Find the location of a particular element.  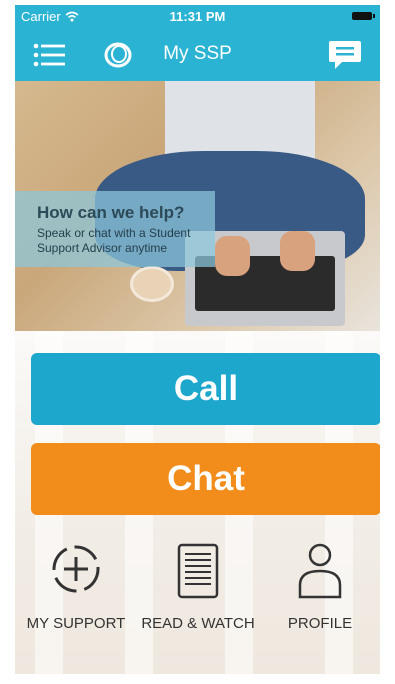

tab-my-support: MY SUPPORT is located at coordinates (76, 590).